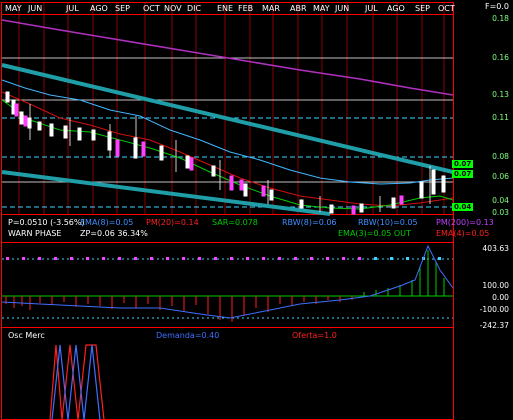 The height and width of the screenshot is (420, 513). Describe the element at coordinates (495, 285) in the screenshot. I see `macd-axis-label: 100.00` at that location.